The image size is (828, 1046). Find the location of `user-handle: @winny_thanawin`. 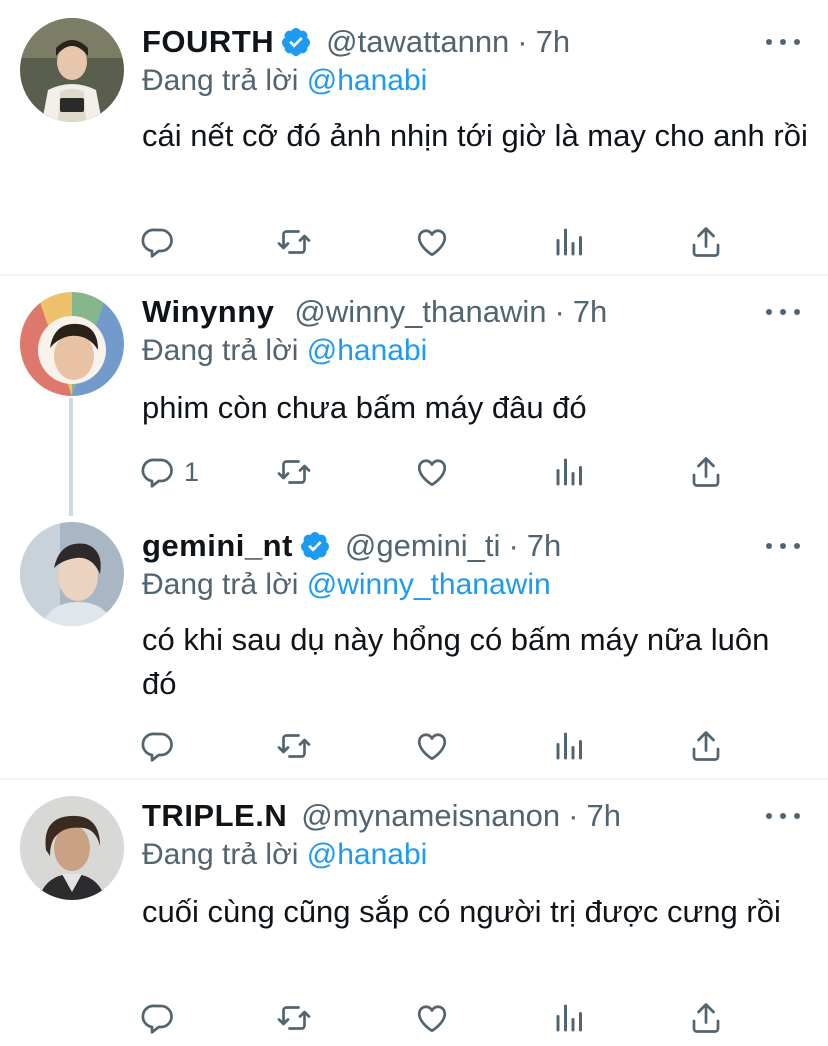

user-handle: @winny_thanawin is located at coordinates (420, 312).